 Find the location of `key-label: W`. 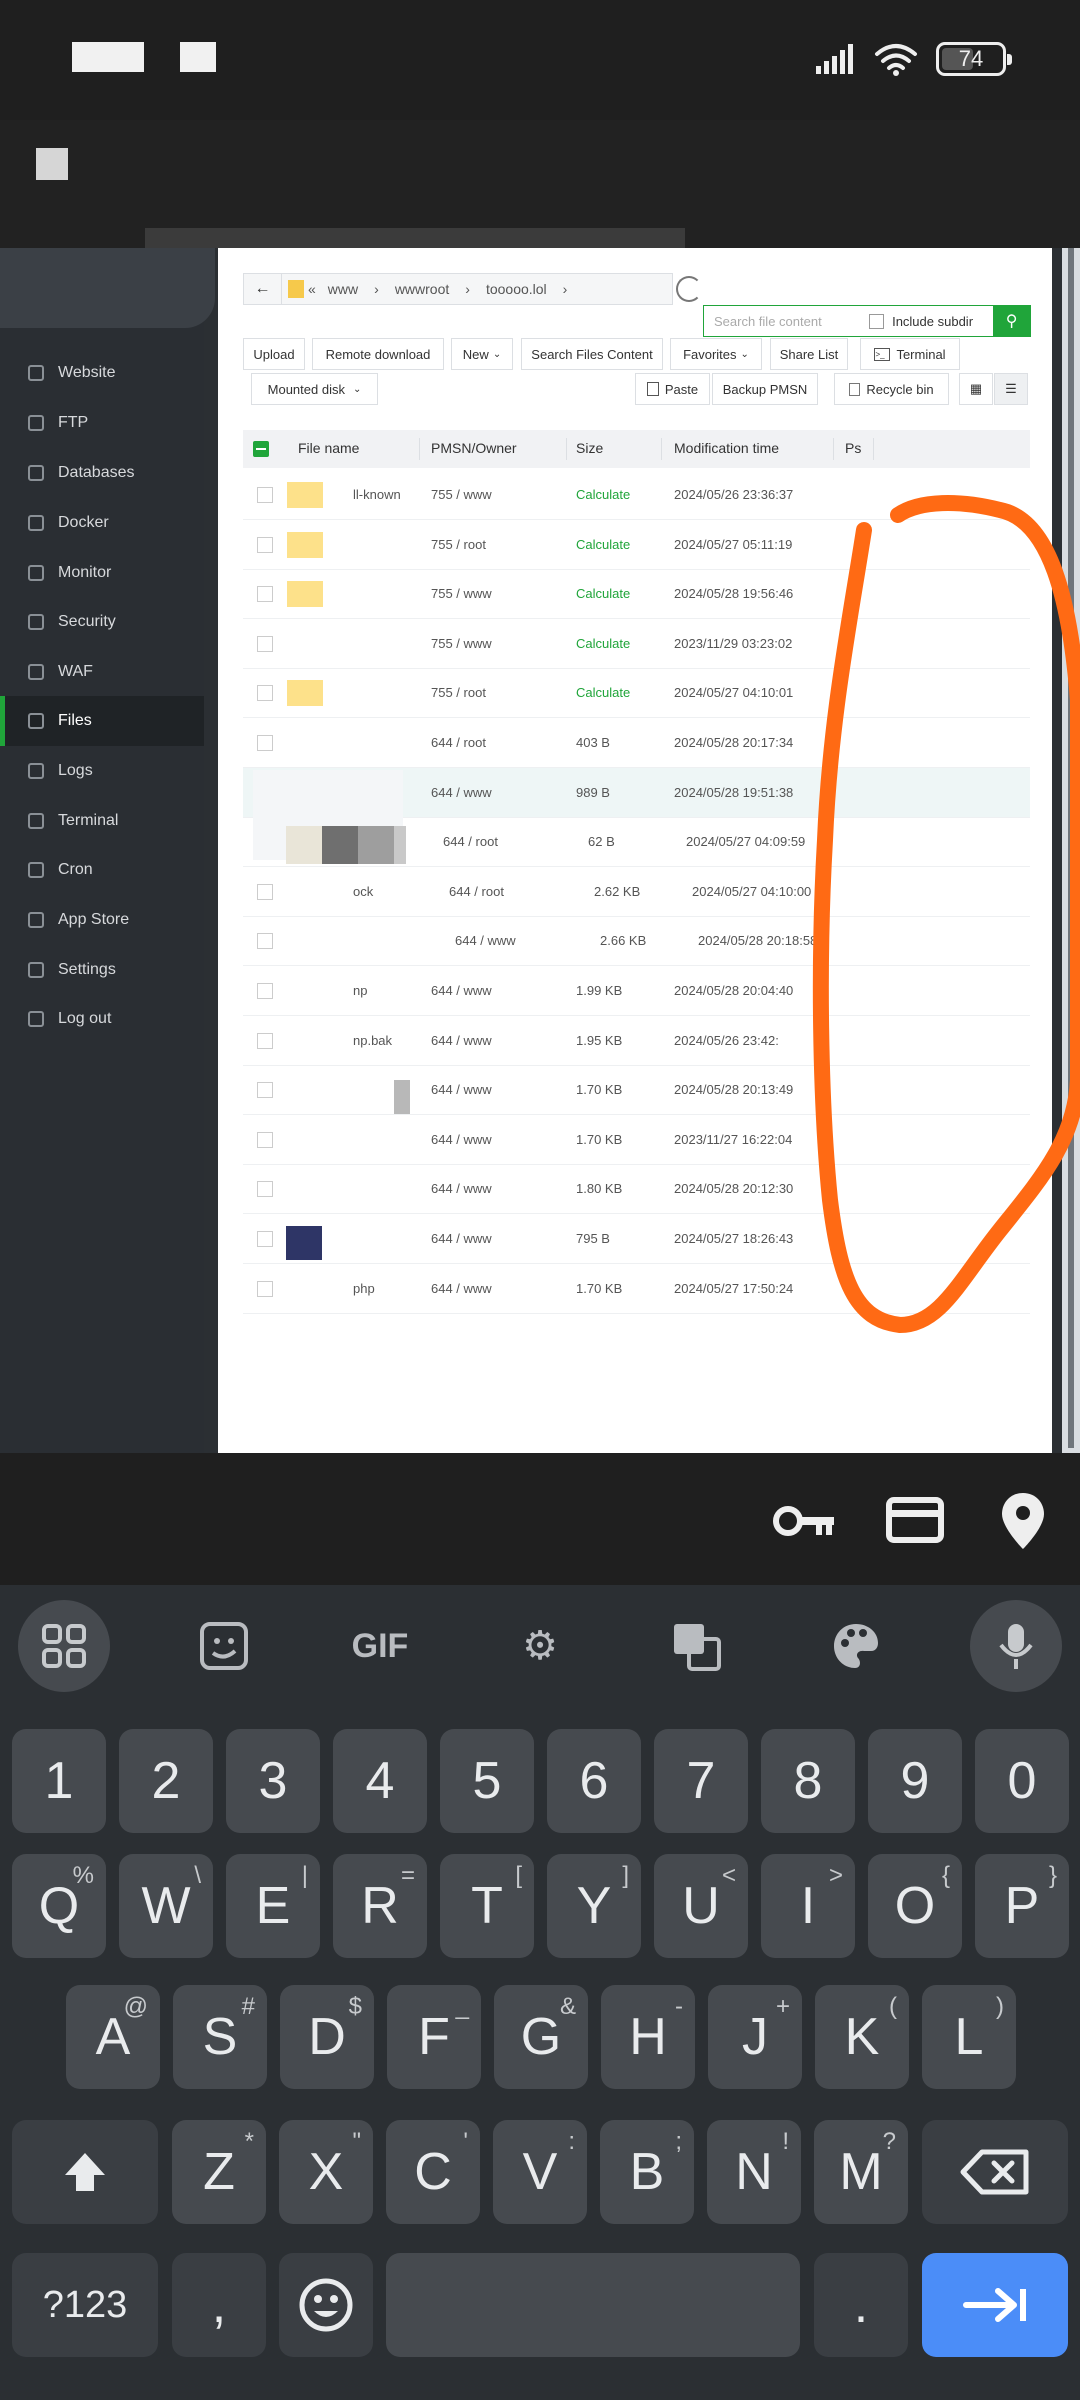

key-label: W is located at coordinates (166, 1906).